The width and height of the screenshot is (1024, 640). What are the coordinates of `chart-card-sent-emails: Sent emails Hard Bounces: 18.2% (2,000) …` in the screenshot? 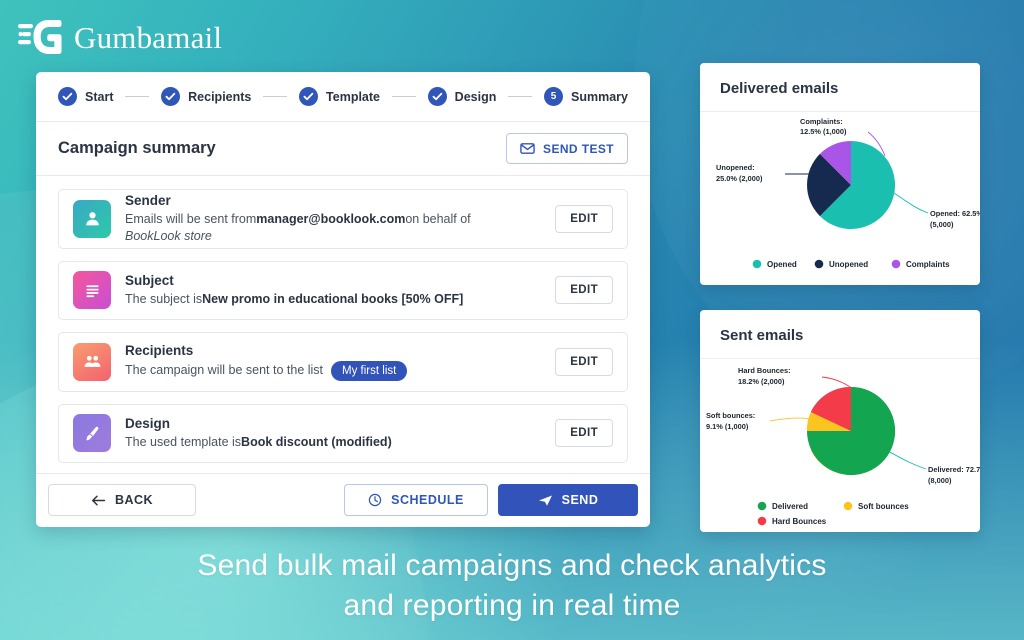 It's located at (840, 421).